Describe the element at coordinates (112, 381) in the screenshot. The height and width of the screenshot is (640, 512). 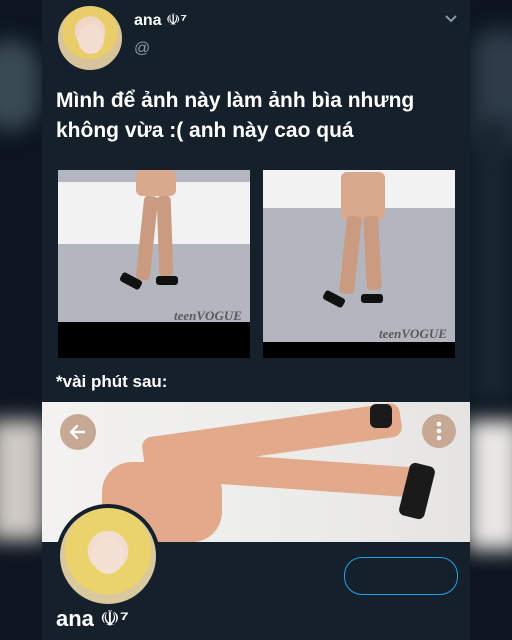
I see `after-caption: *vài phút sau:` at that location.